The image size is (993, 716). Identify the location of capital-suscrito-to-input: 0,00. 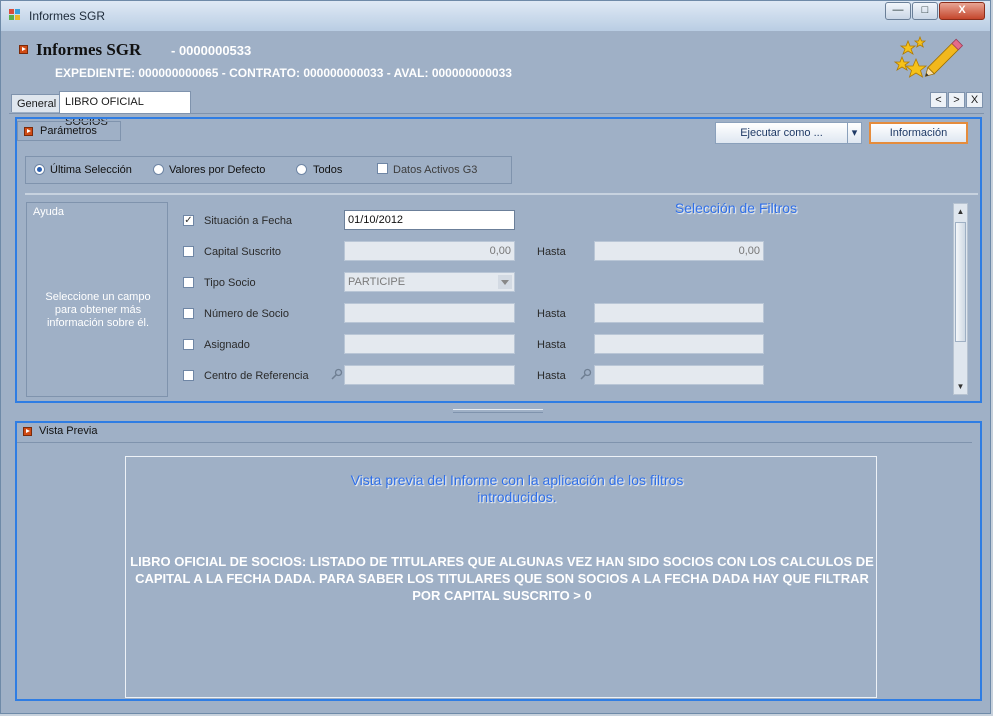
(679, 251).